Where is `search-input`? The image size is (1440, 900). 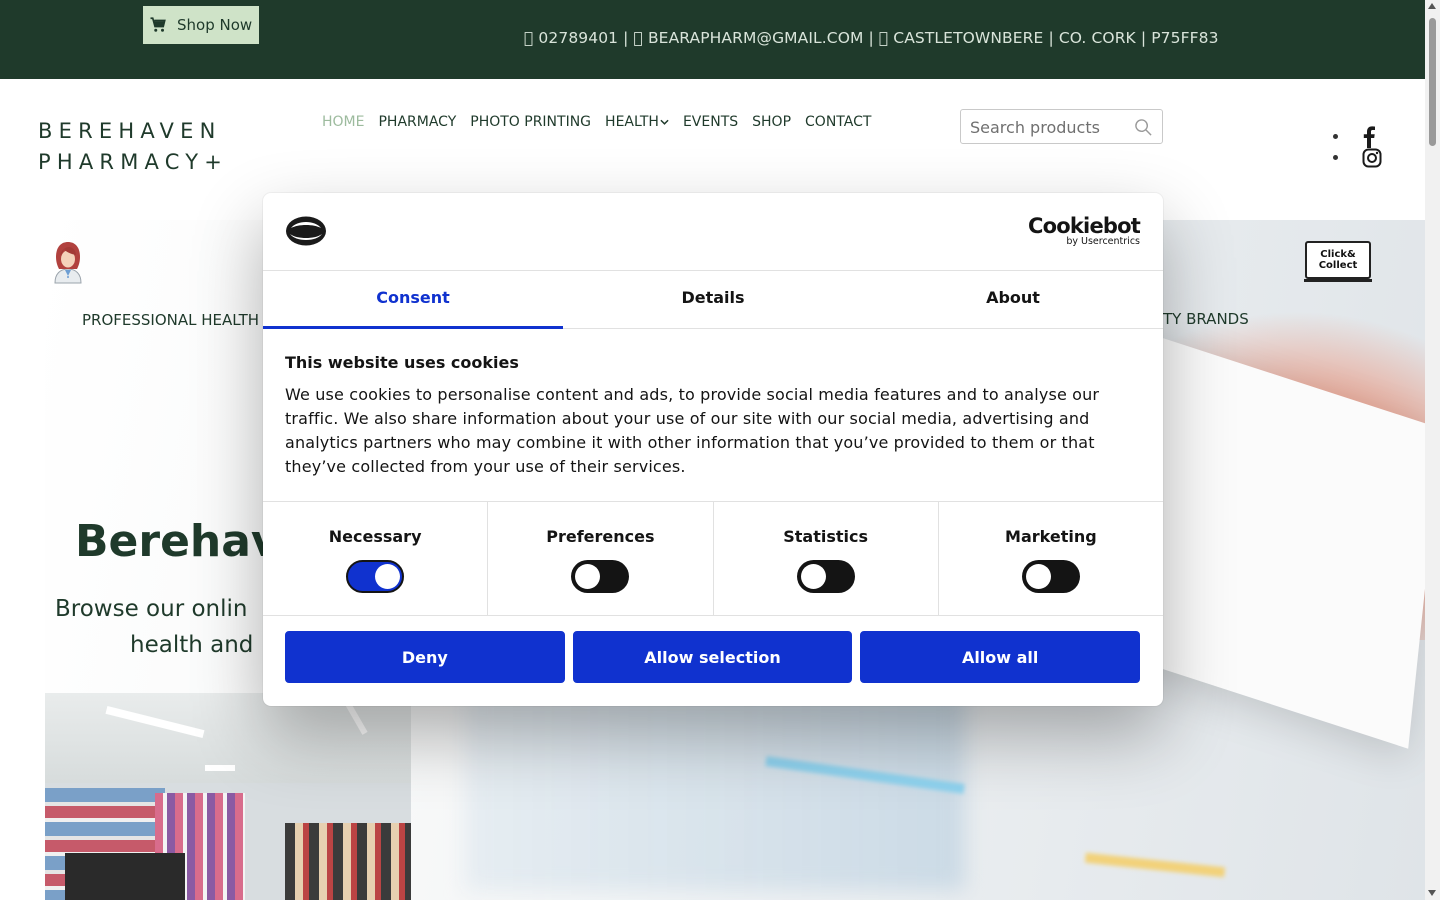
search-input is located at coordinates (1050, 127).